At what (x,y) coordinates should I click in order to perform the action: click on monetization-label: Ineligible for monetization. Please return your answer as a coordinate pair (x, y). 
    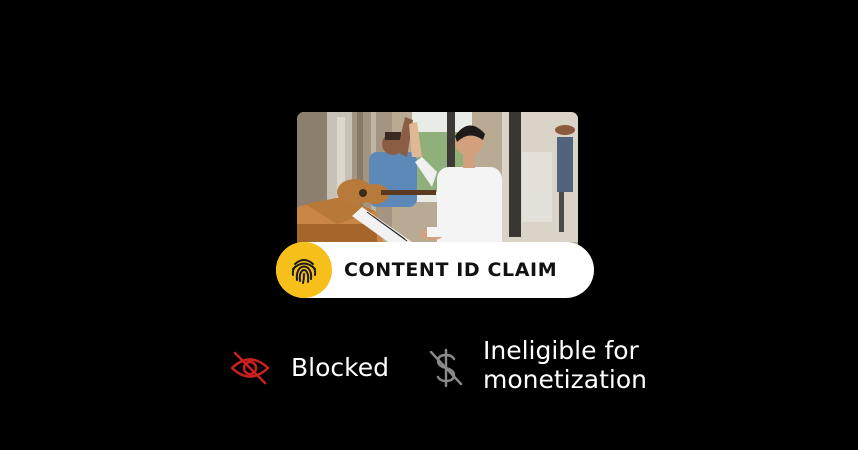
    Looking at the image, I should click on (578, 365).